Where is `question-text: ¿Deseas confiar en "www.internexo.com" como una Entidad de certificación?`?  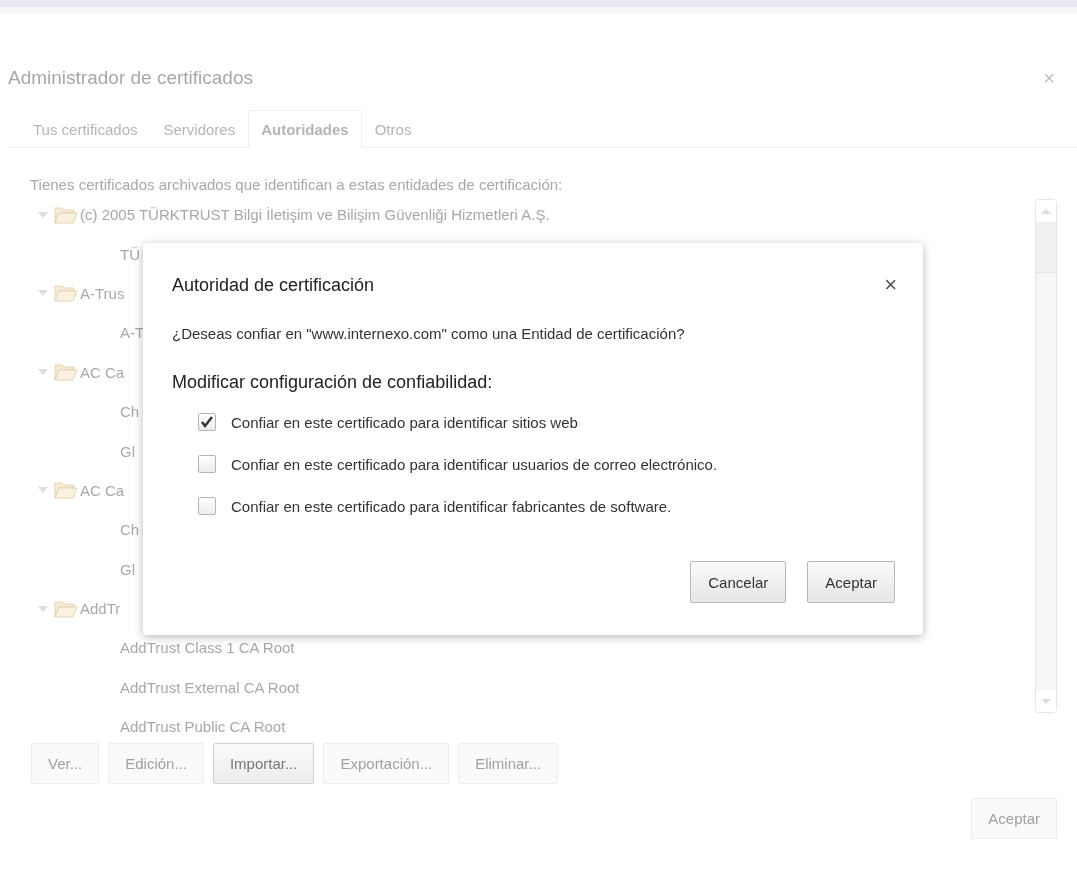
question-text: ¿Deseas confiar en "www.internexo.com" como una Entidad de certificación? is located at coordinates (429, 333).